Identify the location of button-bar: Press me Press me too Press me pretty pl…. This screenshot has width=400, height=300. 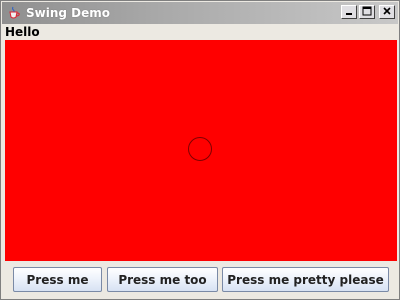
(200, 280).